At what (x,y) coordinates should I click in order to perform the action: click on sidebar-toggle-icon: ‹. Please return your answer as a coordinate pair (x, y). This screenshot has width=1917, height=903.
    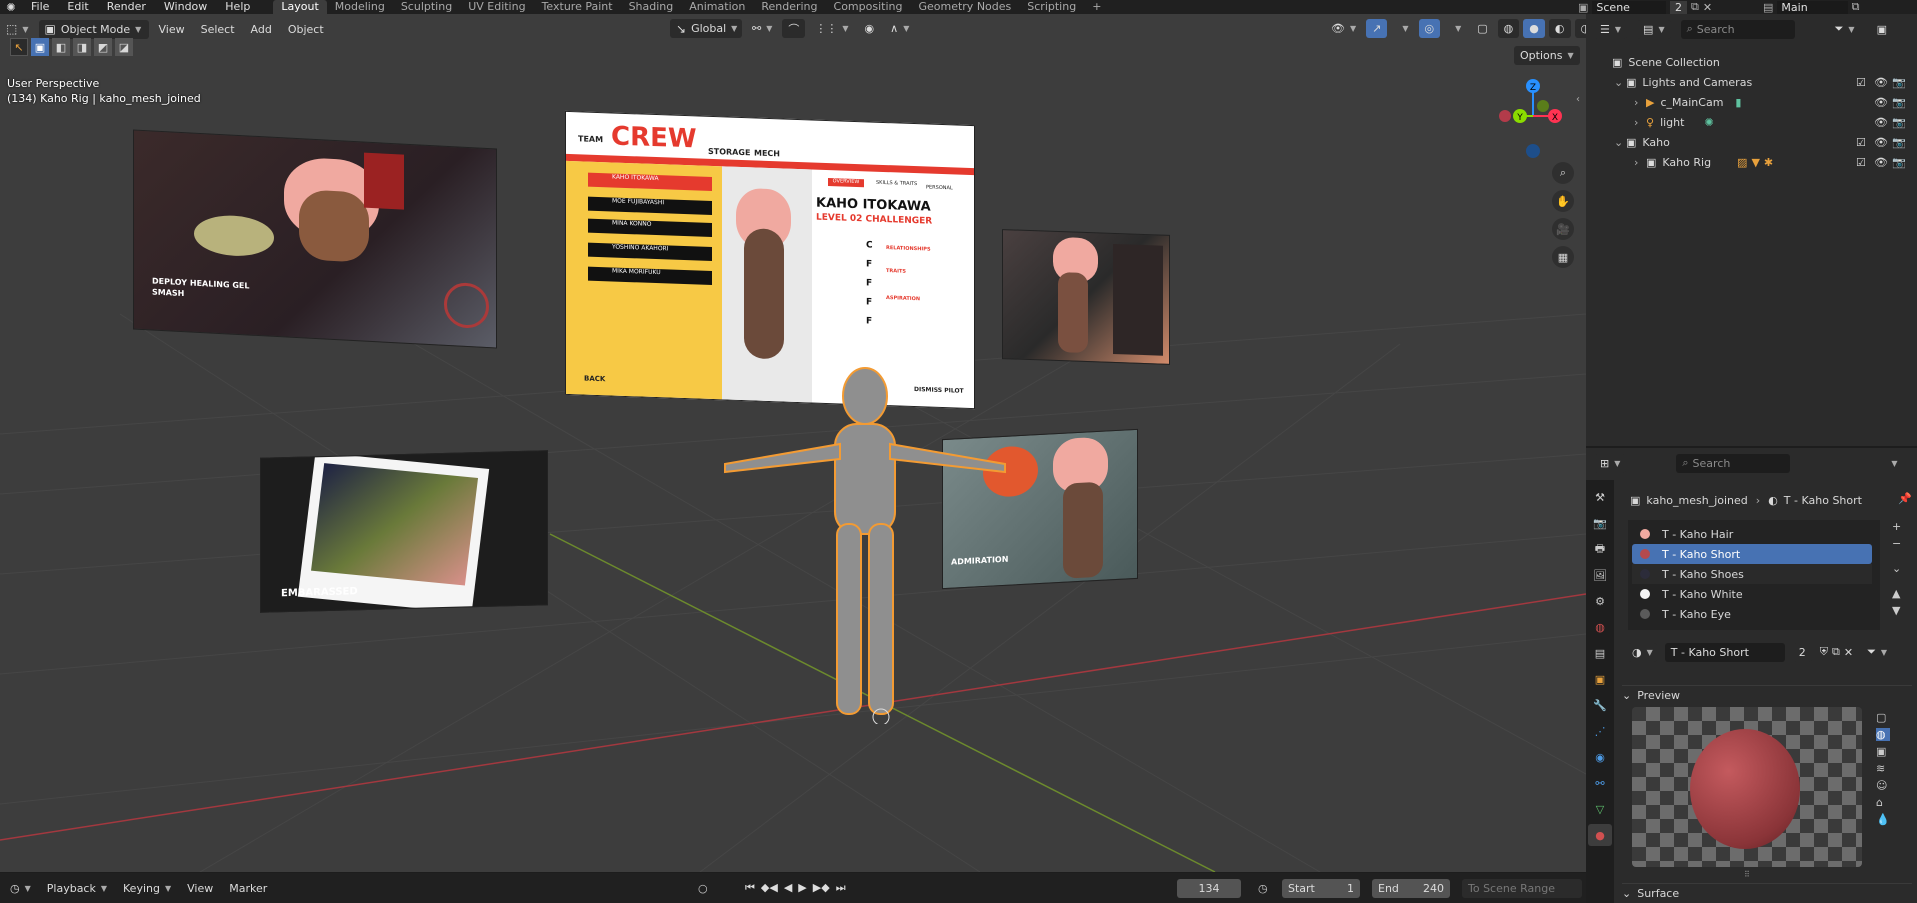
    Looking at the image, I should click on (1578, 99).